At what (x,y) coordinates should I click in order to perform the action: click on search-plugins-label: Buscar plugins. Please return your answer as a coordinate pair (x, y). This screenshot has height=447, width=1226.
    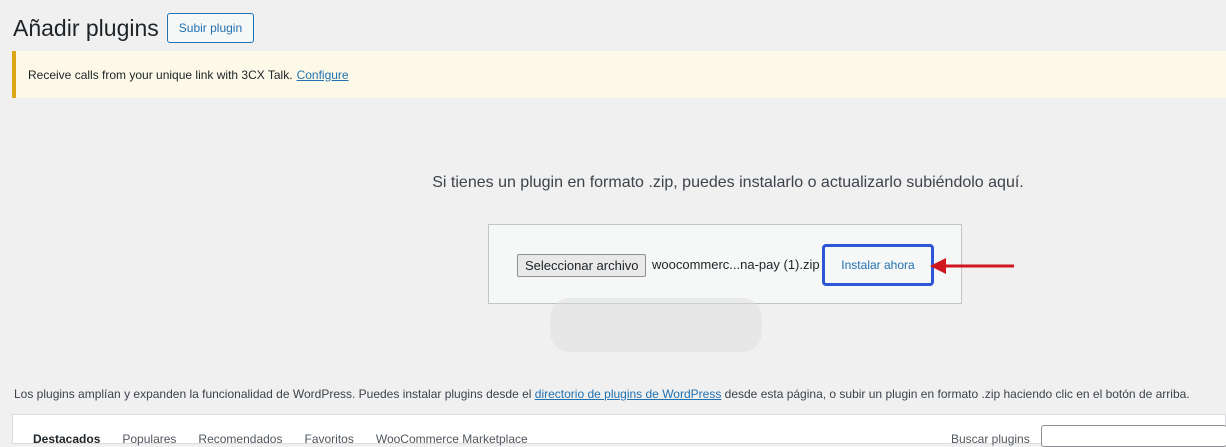
    Looking at the image, I should click on (990, 439).